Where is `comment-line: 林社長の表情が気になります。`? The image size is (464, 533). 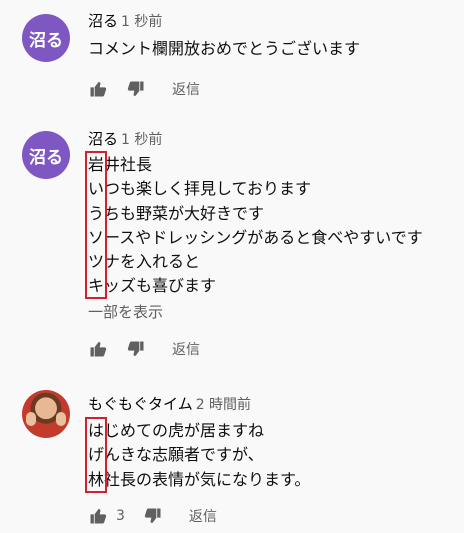 comment-line: 林社長の表情が気になります。 is located at coordinates (199, 479).